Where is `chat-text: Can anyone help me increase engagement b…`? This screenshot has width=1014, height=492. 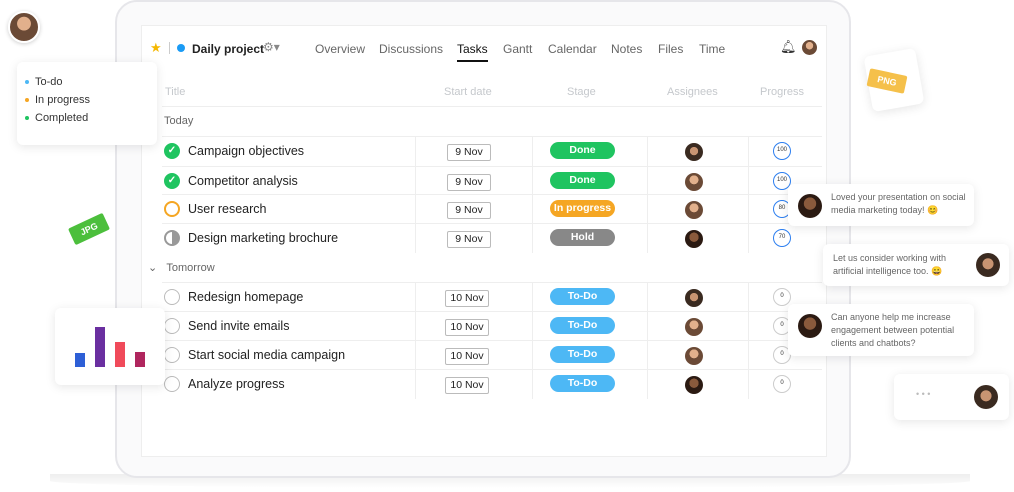
chat-text: Can anyone help me increase engagement b… is located at coordinates (893, 330).